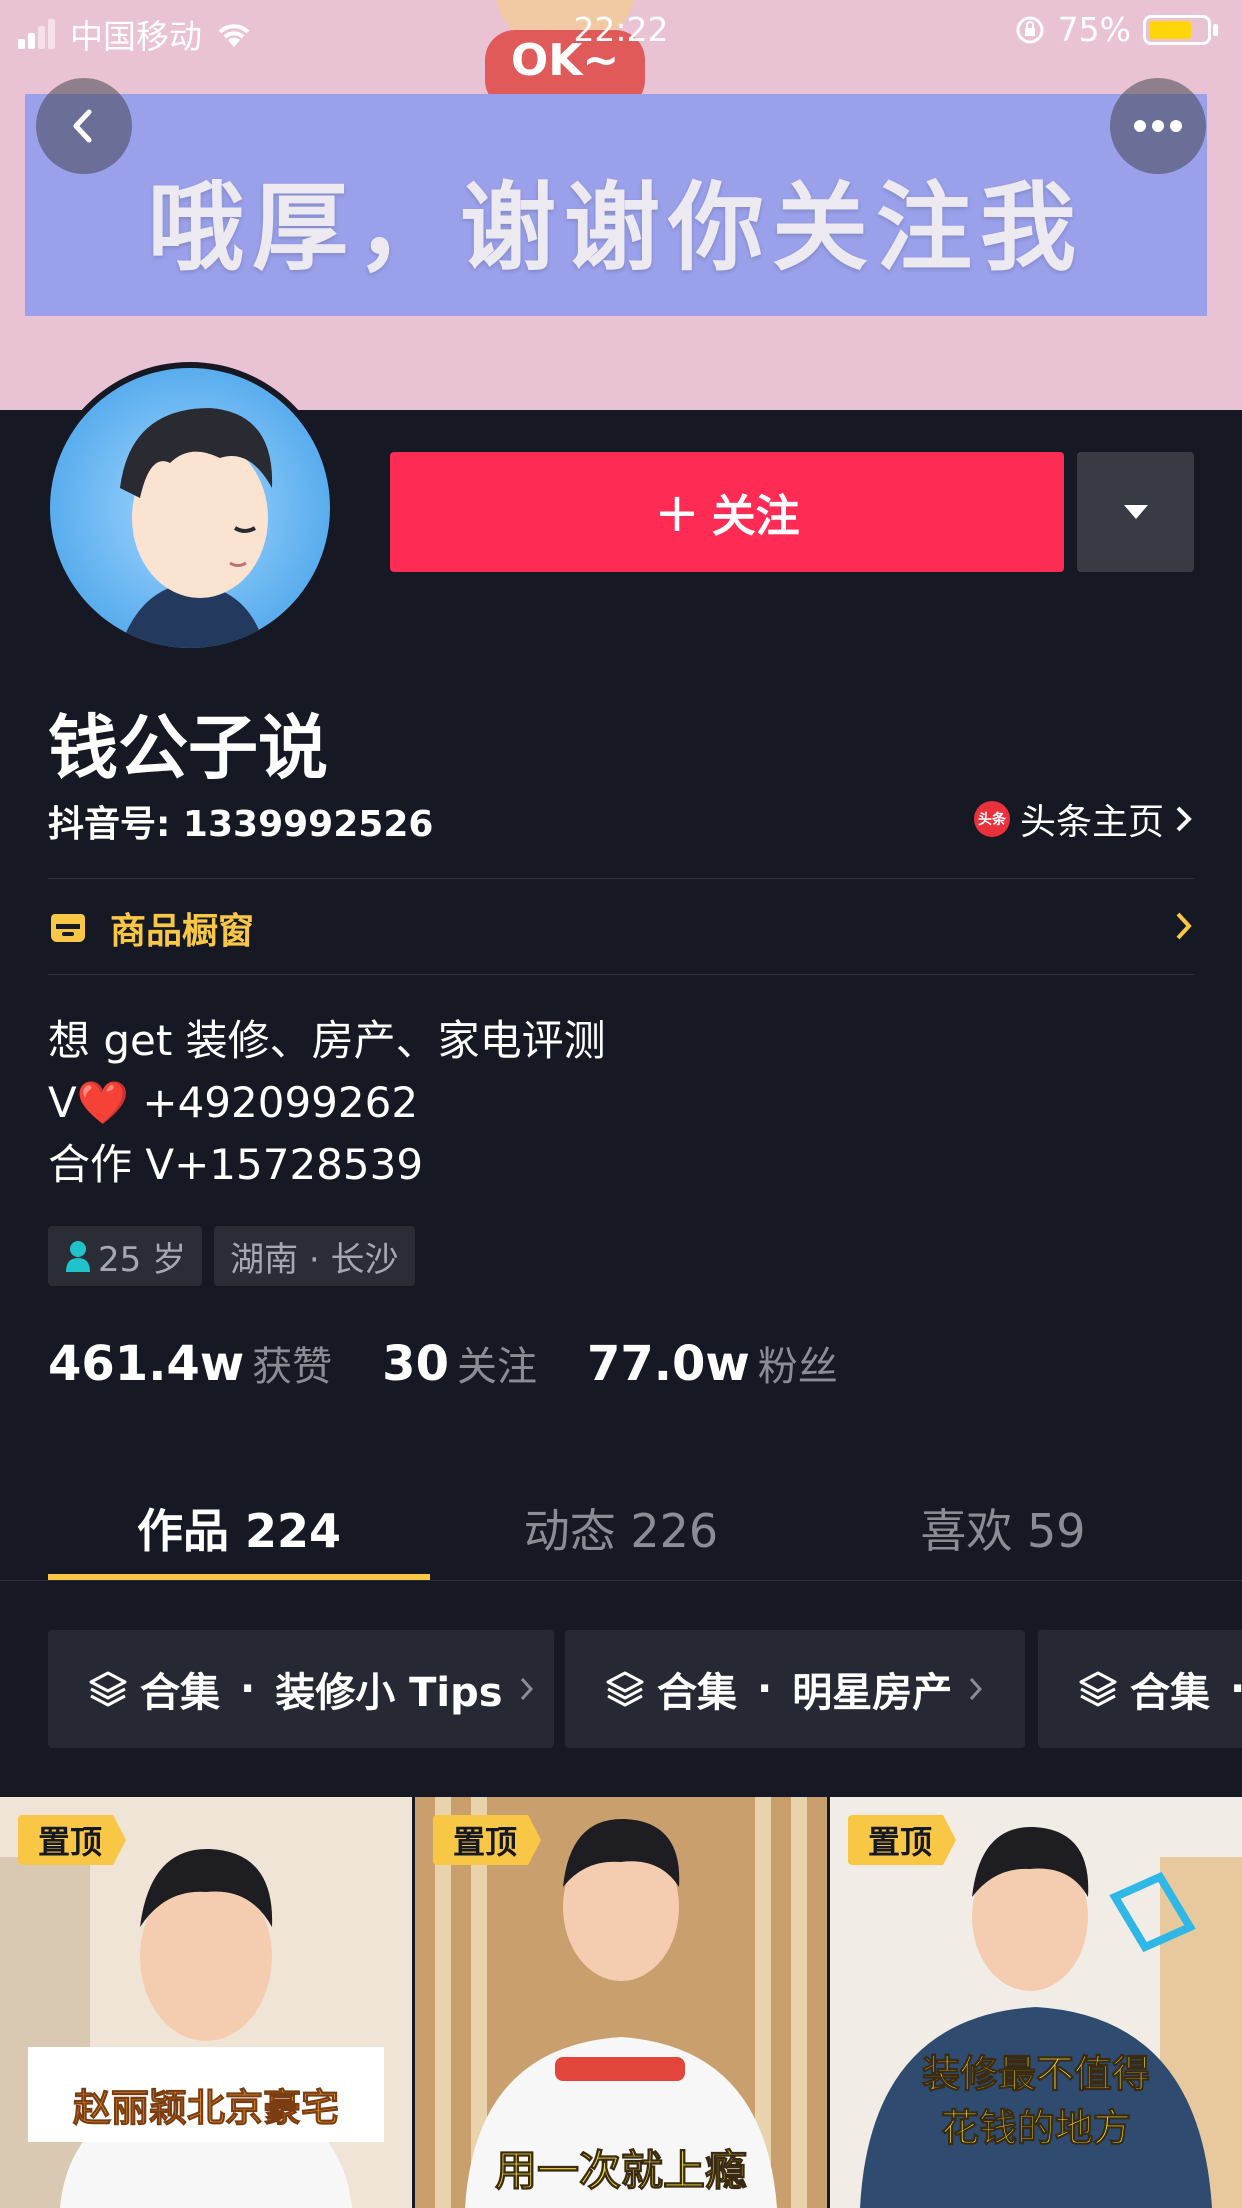 The image size is (1242, 2208). What do you see at coordinates (677, 512) in the screenshot?
I see `plus-icon: +` at bounding box center [677, 512].